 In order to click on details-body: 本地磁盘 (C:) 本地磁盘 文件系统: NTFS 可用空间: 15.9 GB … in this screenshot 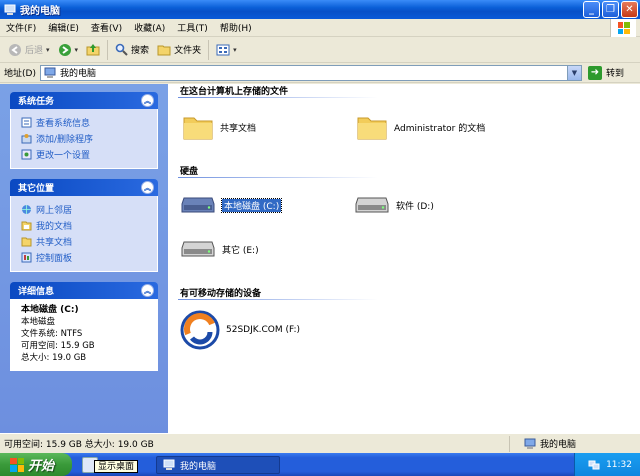, I will do `click(84, 335)`.